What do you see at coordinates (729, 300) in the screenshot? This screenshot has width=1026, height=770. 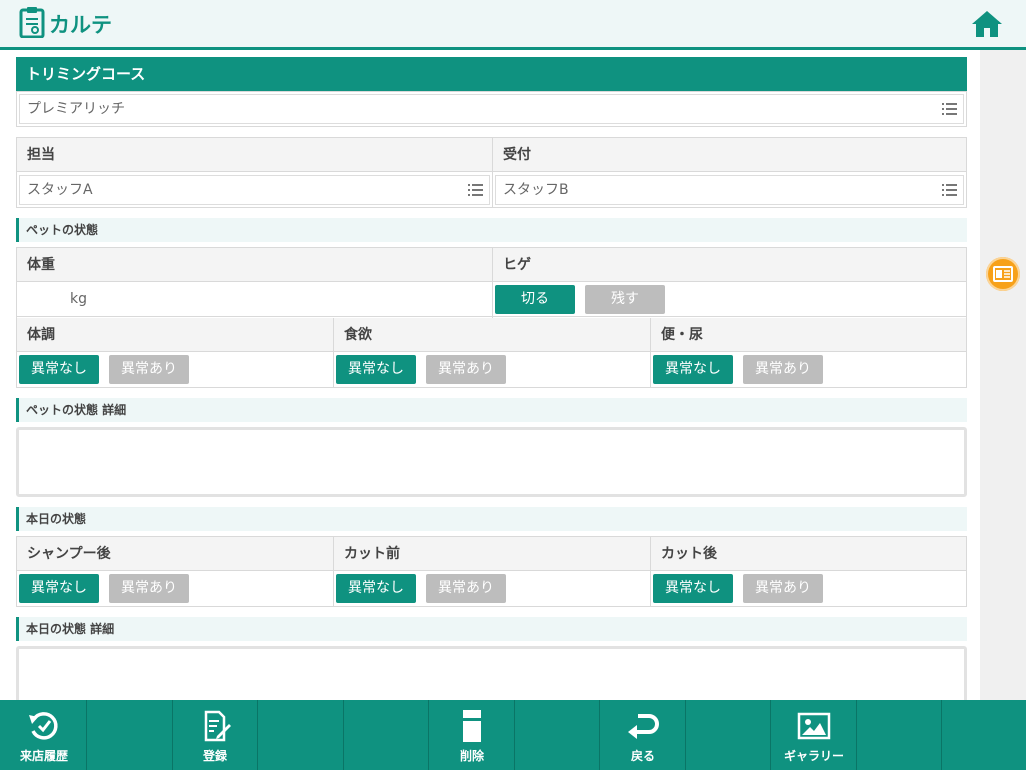 I see `whisker-row: 切る 残す` at bounding box center [729, 300].